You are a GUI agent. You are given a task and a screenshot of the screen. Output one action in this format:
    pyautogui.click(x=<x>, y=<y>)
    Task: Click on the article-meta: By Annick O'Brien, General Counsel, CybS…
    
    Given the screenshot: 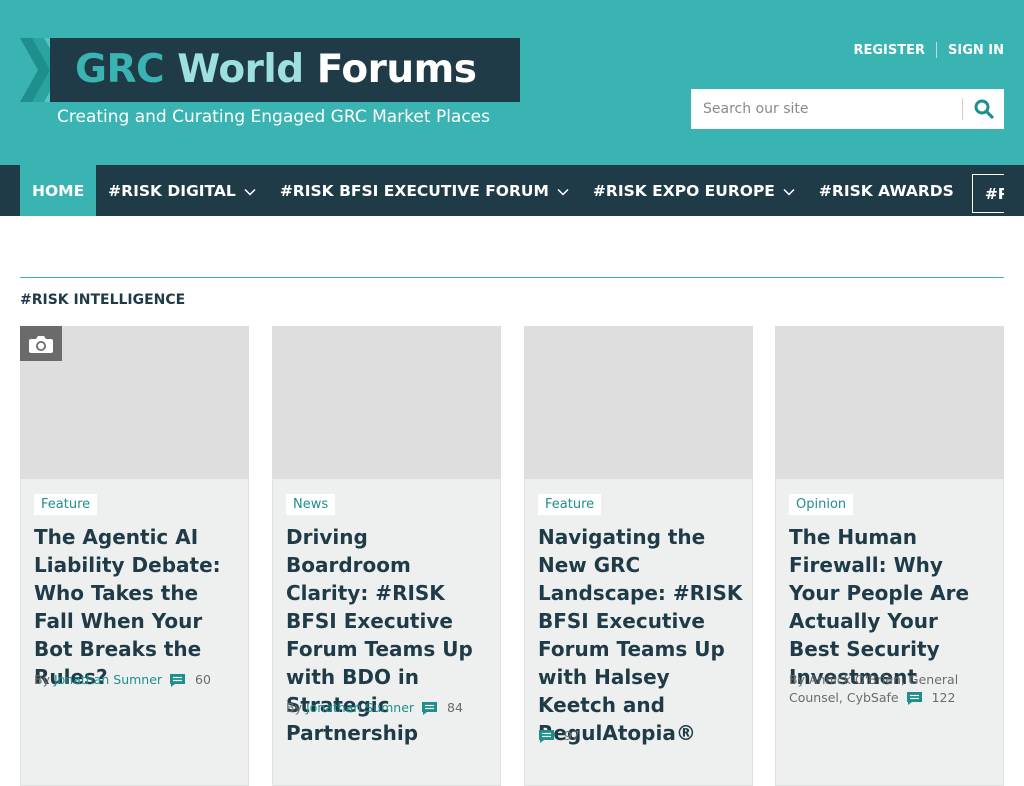 What is the action you would take?
    pyautogui.click(x=891, y=689)
    